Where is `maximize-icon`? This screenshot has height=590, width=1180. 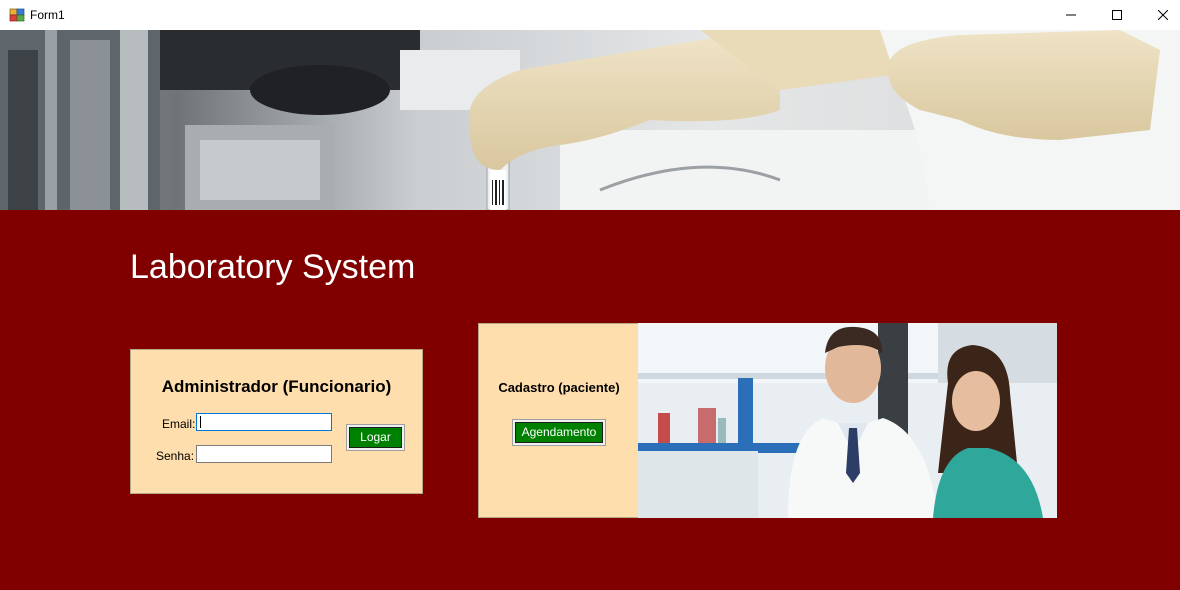 maximize-icon is located at coordinates (1117, 15).